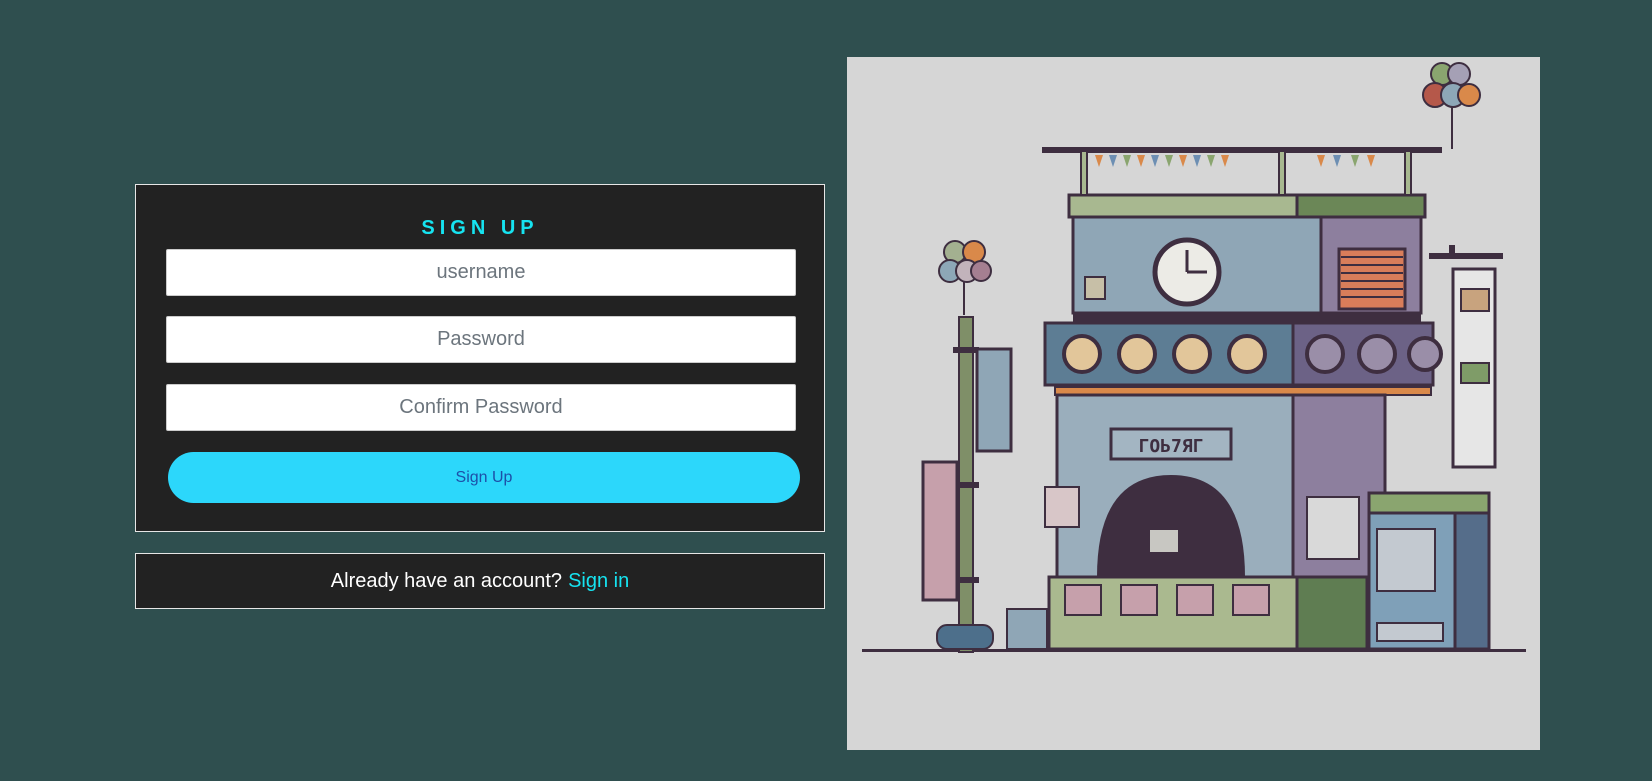 This screenshot has width=1652, height=781. What do you see at coordinates (446, 580) in the screenshot?
I see `signin-prompt: Already have an account?` at bounding box center [446, 580].